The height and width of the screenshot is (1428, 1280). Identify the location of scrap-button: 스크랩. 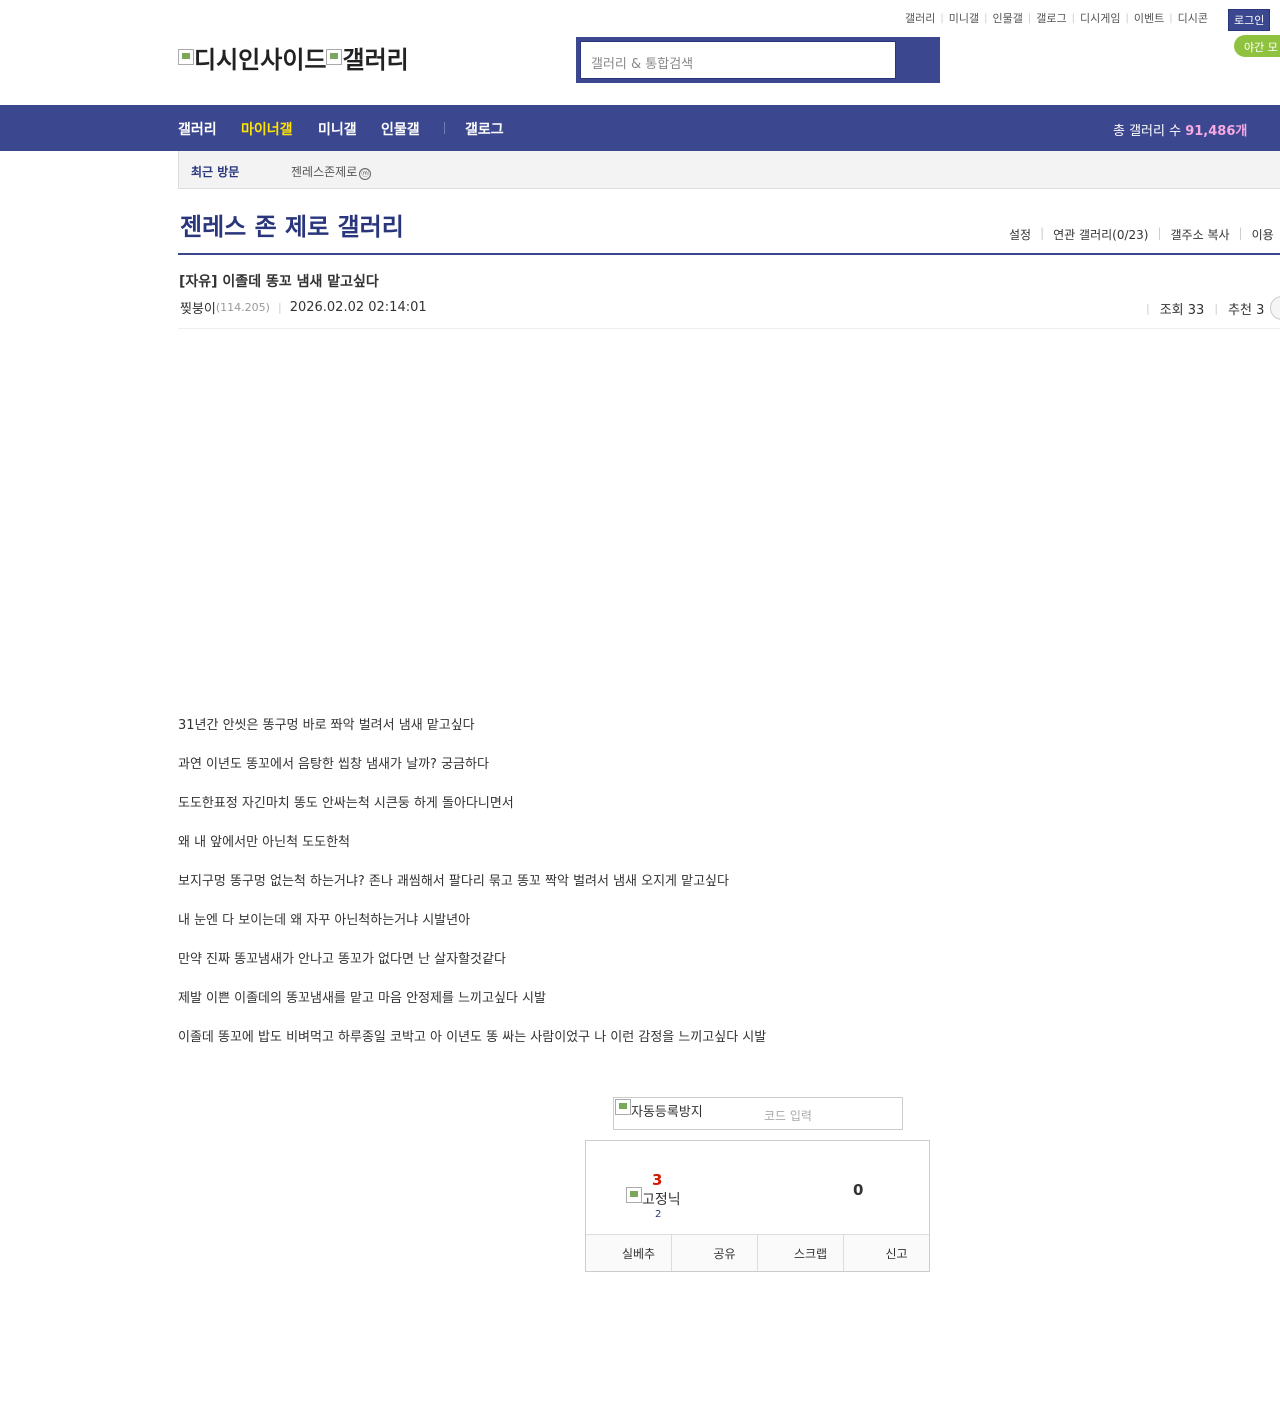
(801, 1253).